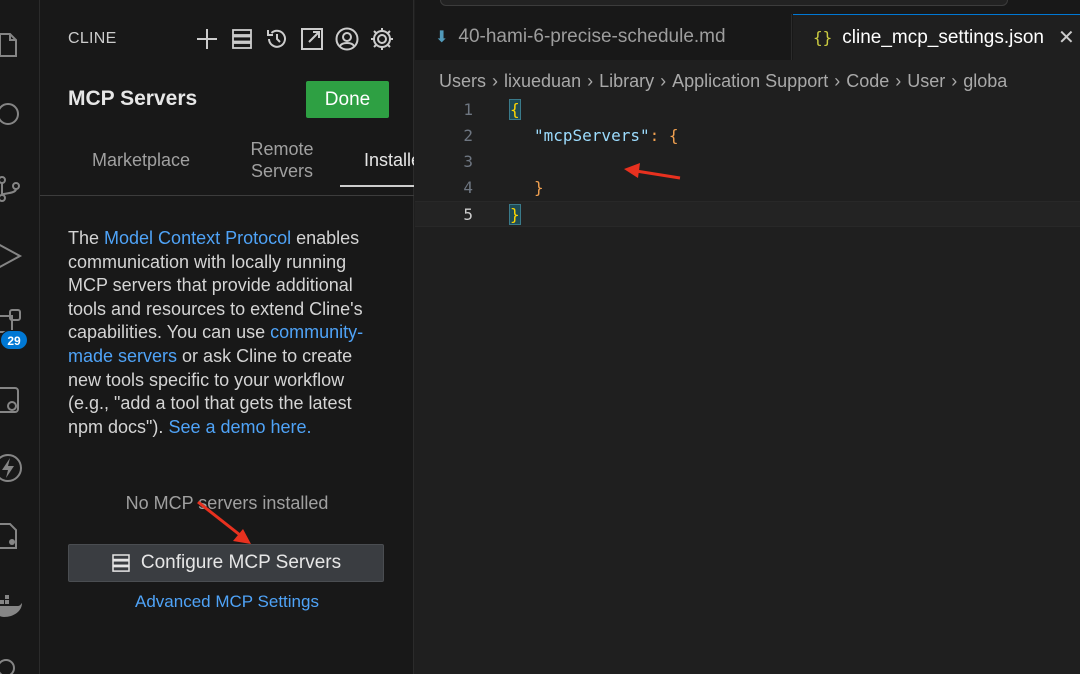 The image size is (1080, 674). What do you see at coordinates (12, 468) in the screenshot?
I see `lightning-icon` at bounding box center [12, 468].